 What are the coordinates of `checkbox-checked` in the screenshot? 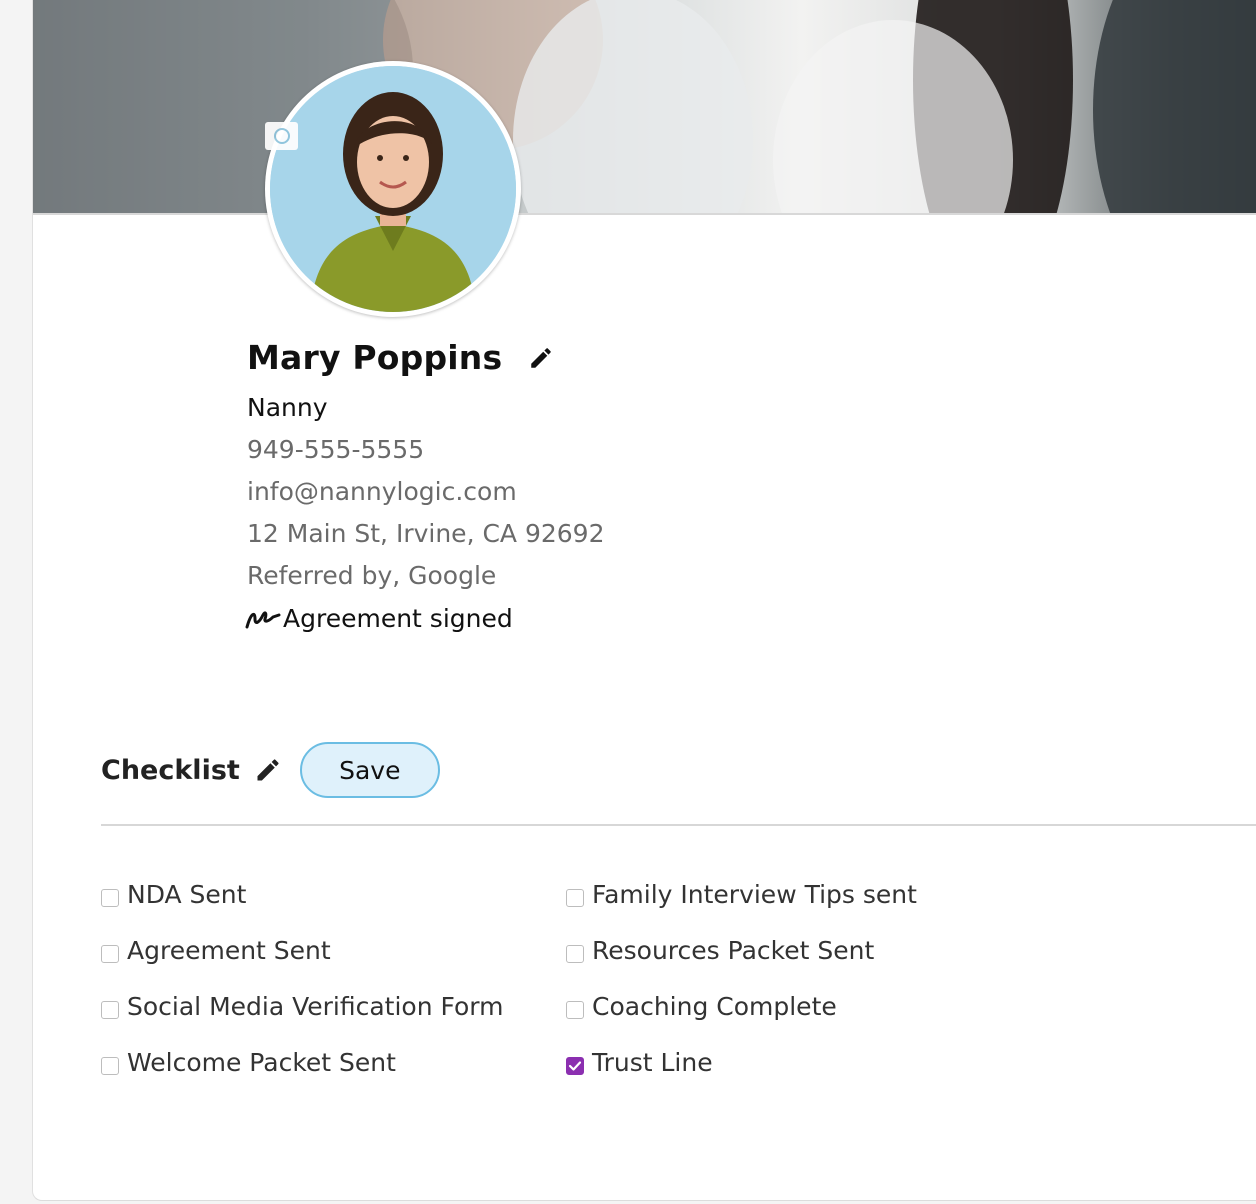 It's located at (575, 1065).